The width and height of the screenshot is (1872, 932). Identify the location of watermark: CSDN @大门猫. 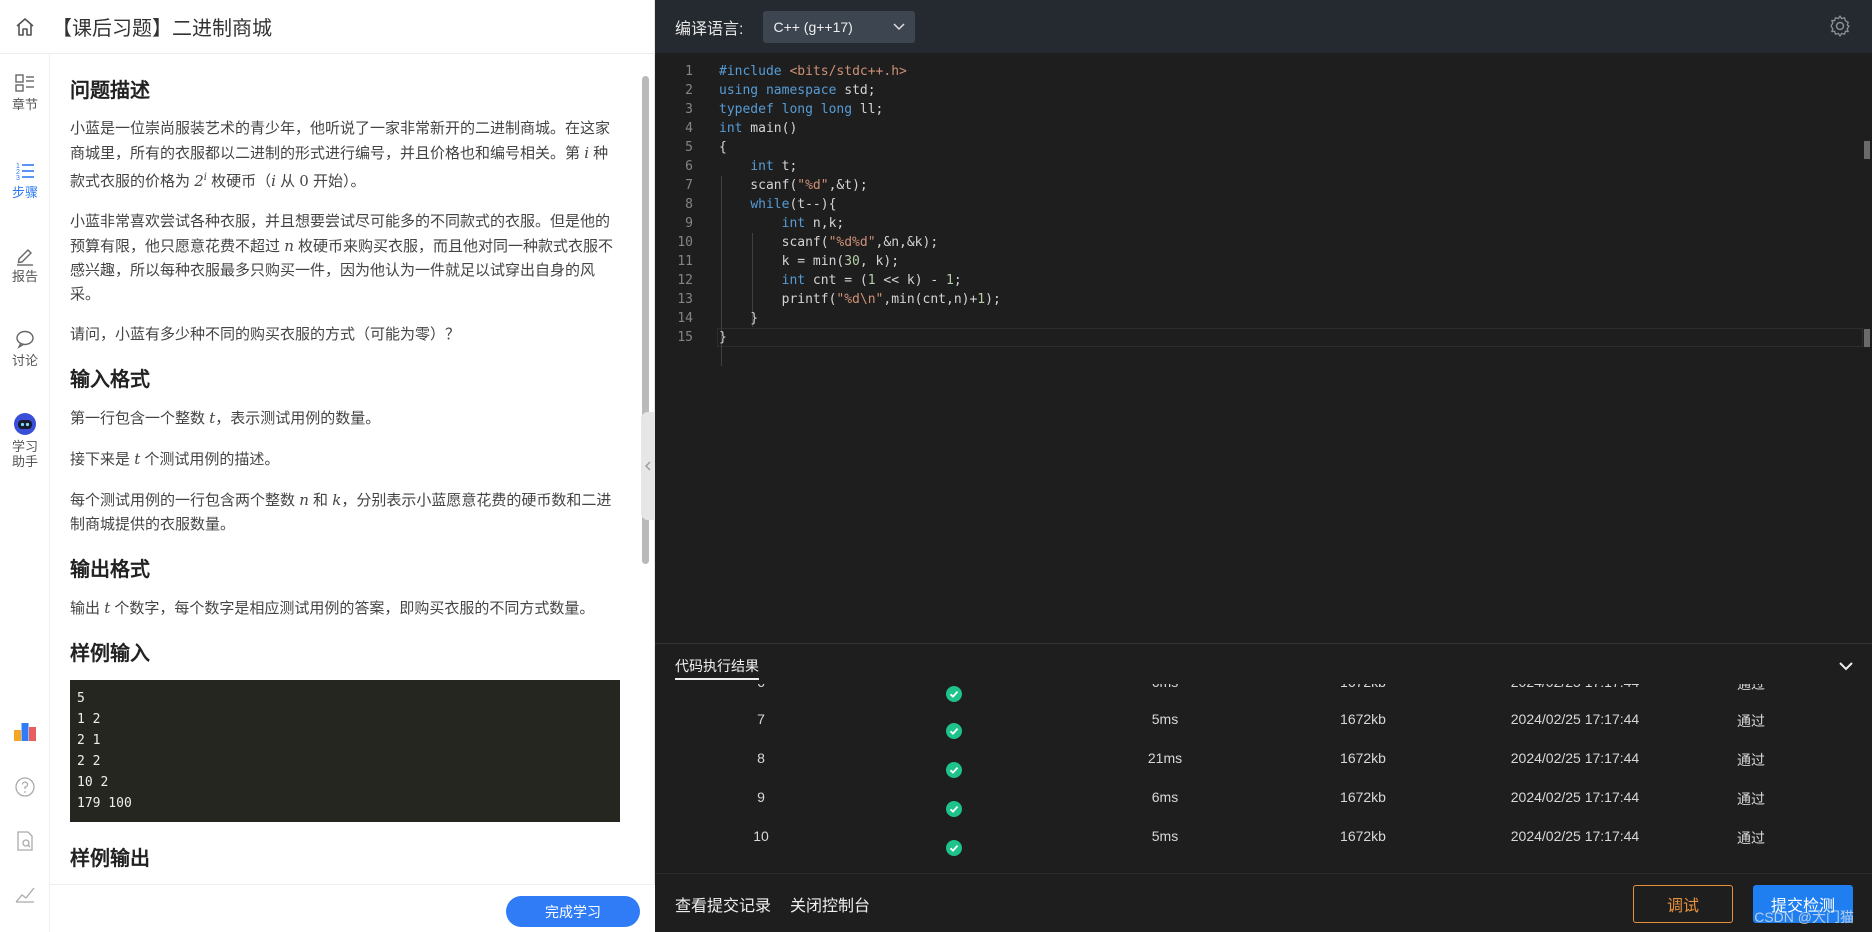
(1804, 917).